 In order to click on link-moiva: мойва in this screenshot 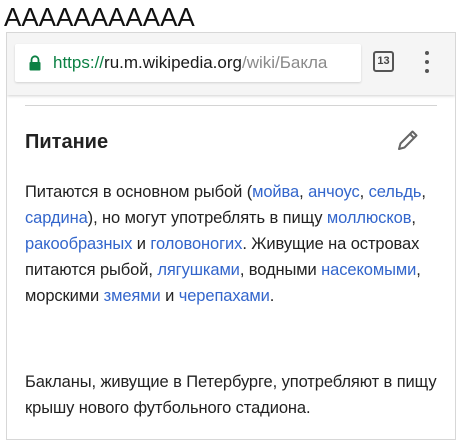, I will do `click(275, 192)`.